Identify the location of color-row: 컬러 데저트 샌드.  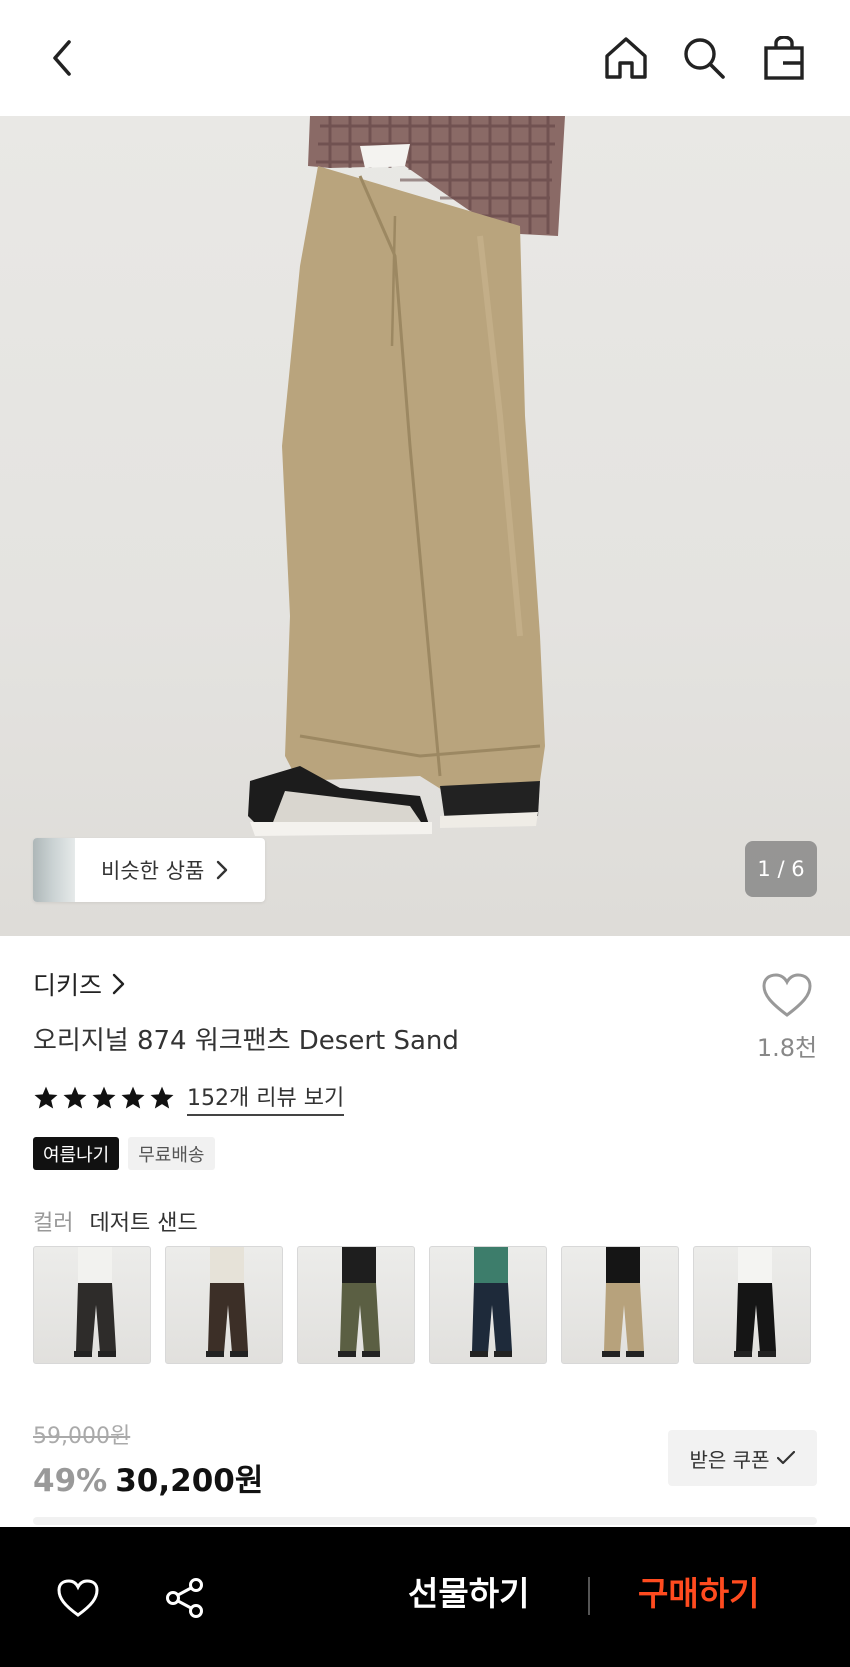
(115, 1221).